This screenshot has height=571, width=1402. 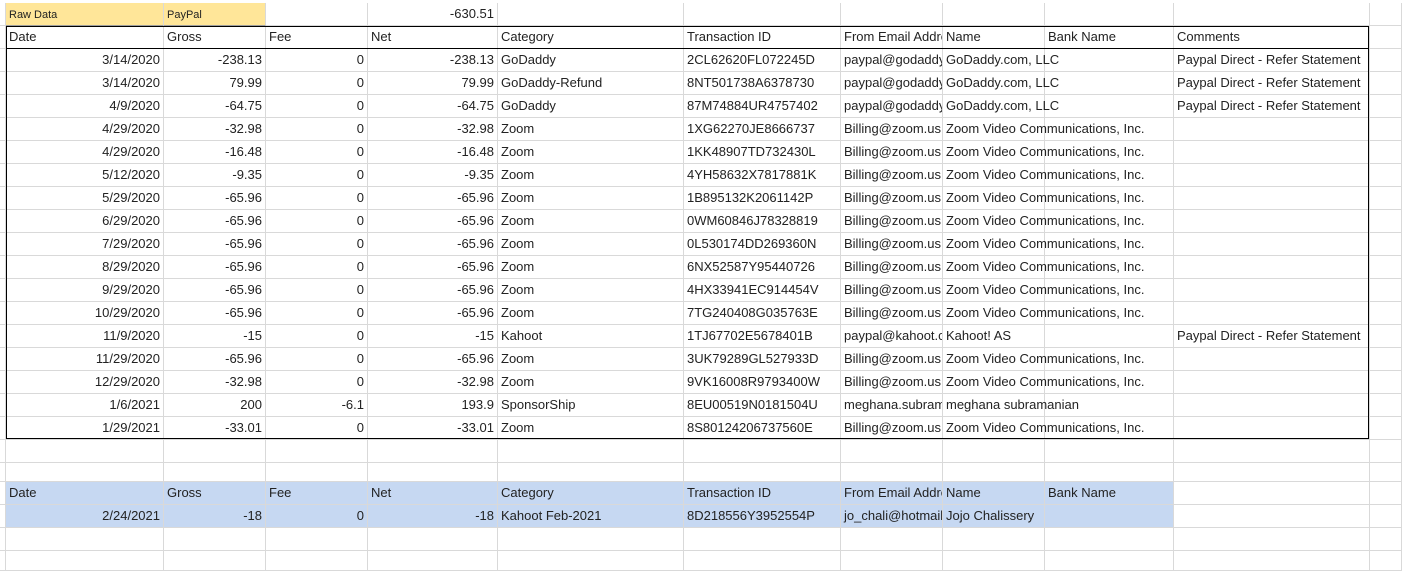 I want to click on second-row-name: Jojo Chalissery, so click(x=994, y=516).